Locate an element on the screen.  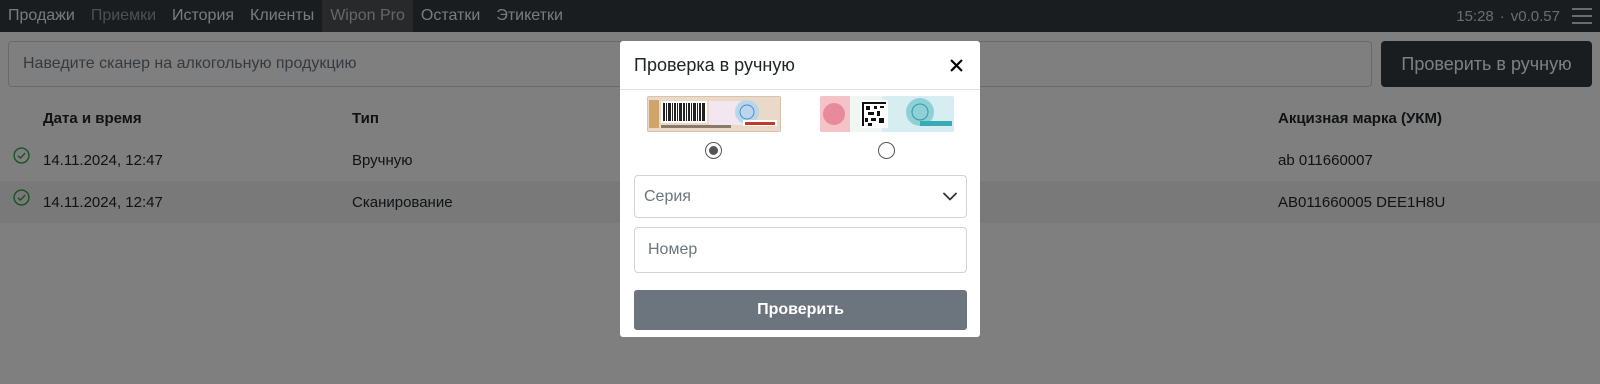
series-select: Серия is located at coordinates (800, 196).